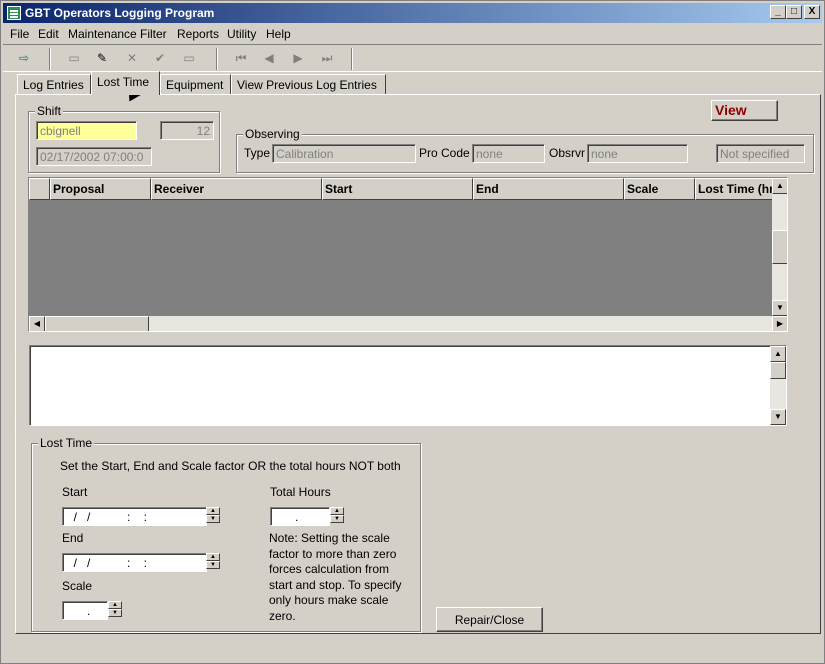  What do you see at coordinates (198, 34) in the screenshot?
I see `menu-reports: Reports` at bounding box center [198, 34].